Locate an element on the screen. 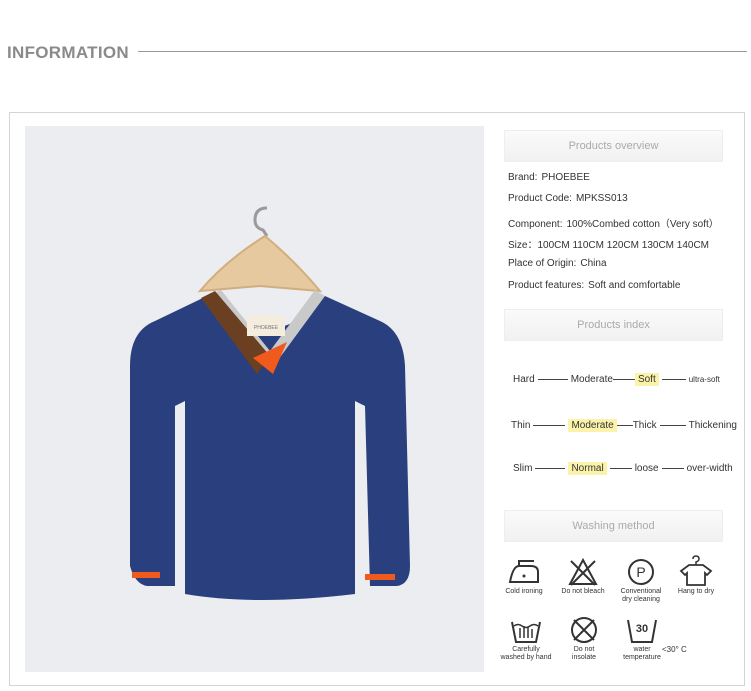  hanger-body is located at coordinates (260, 264).